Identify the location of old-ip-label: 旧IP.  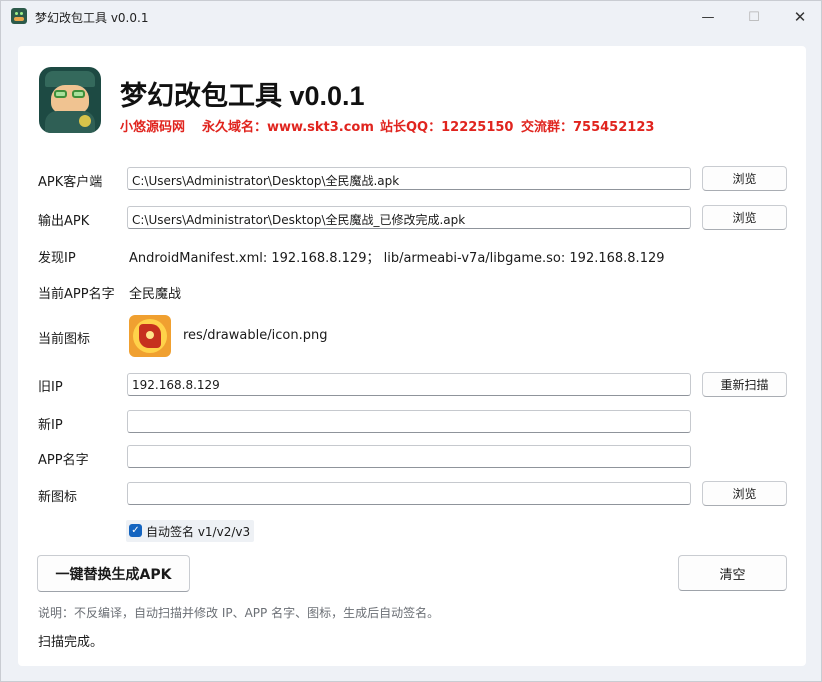
(50, 387).